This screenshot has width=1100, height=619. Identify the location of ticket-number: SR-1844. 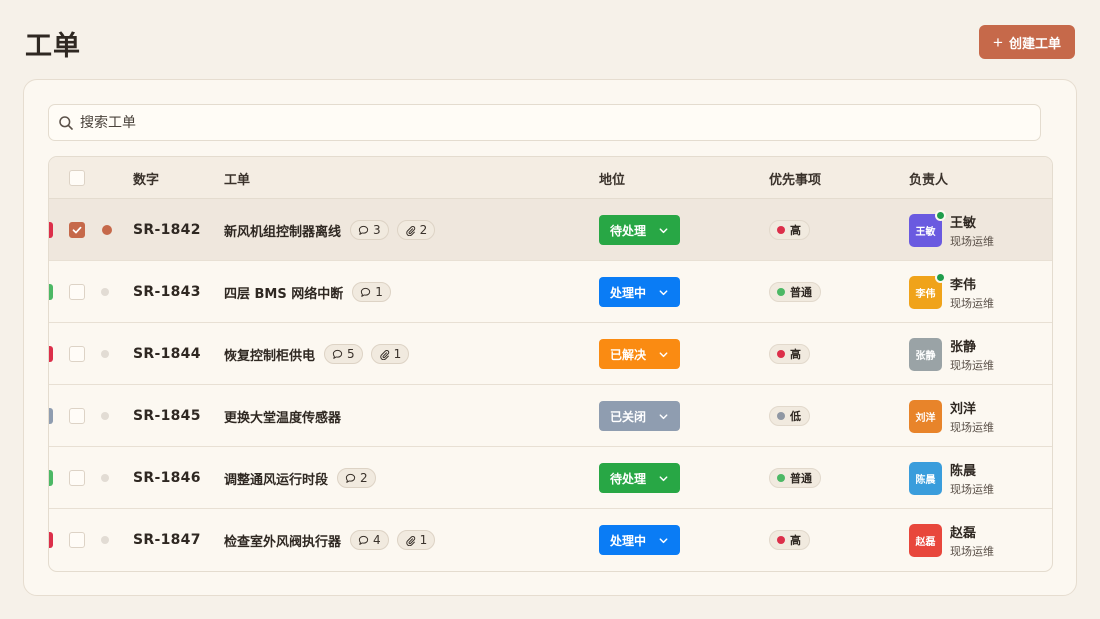
(167, 354).